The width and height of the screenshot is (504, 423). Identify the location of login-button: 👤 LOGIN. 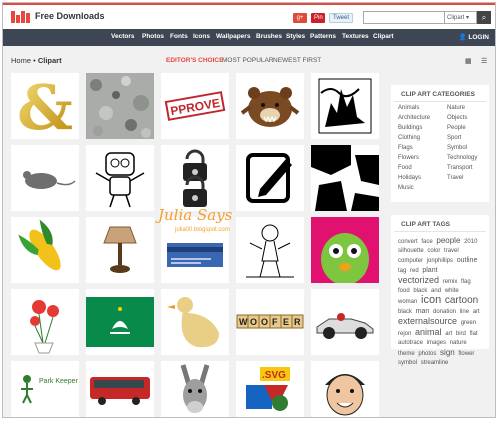
(474, 37).